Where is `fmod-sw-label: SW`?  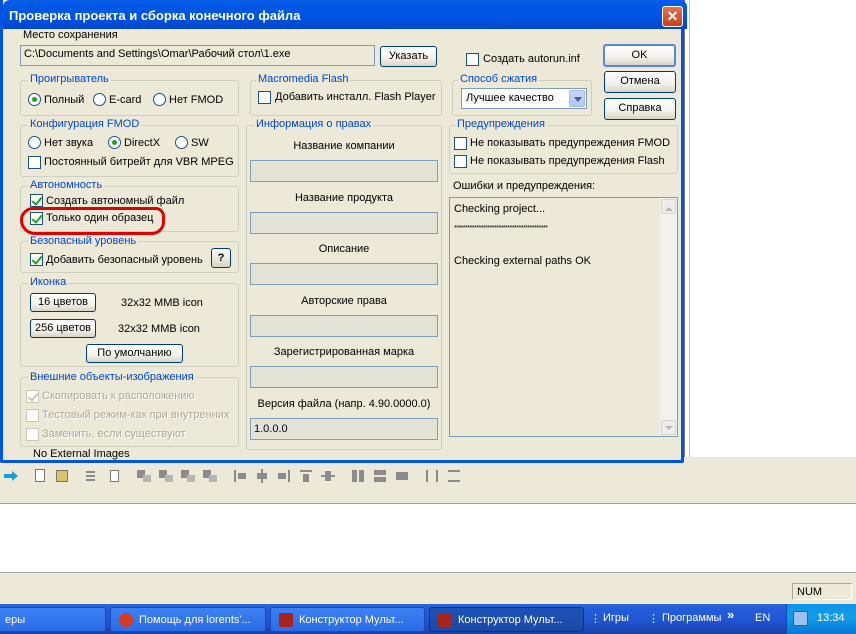 fmod-sw-label: SW is located at coordinates (200, 143).